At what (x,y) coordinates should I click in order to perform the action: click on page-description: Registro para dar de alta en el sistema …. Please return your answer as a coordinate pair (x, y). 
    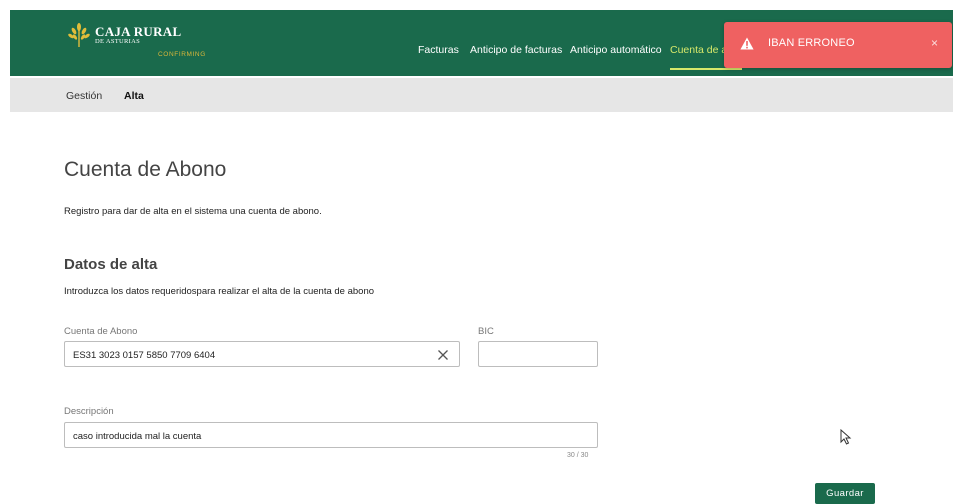
    Looking at the image, I should click on (193, 211).